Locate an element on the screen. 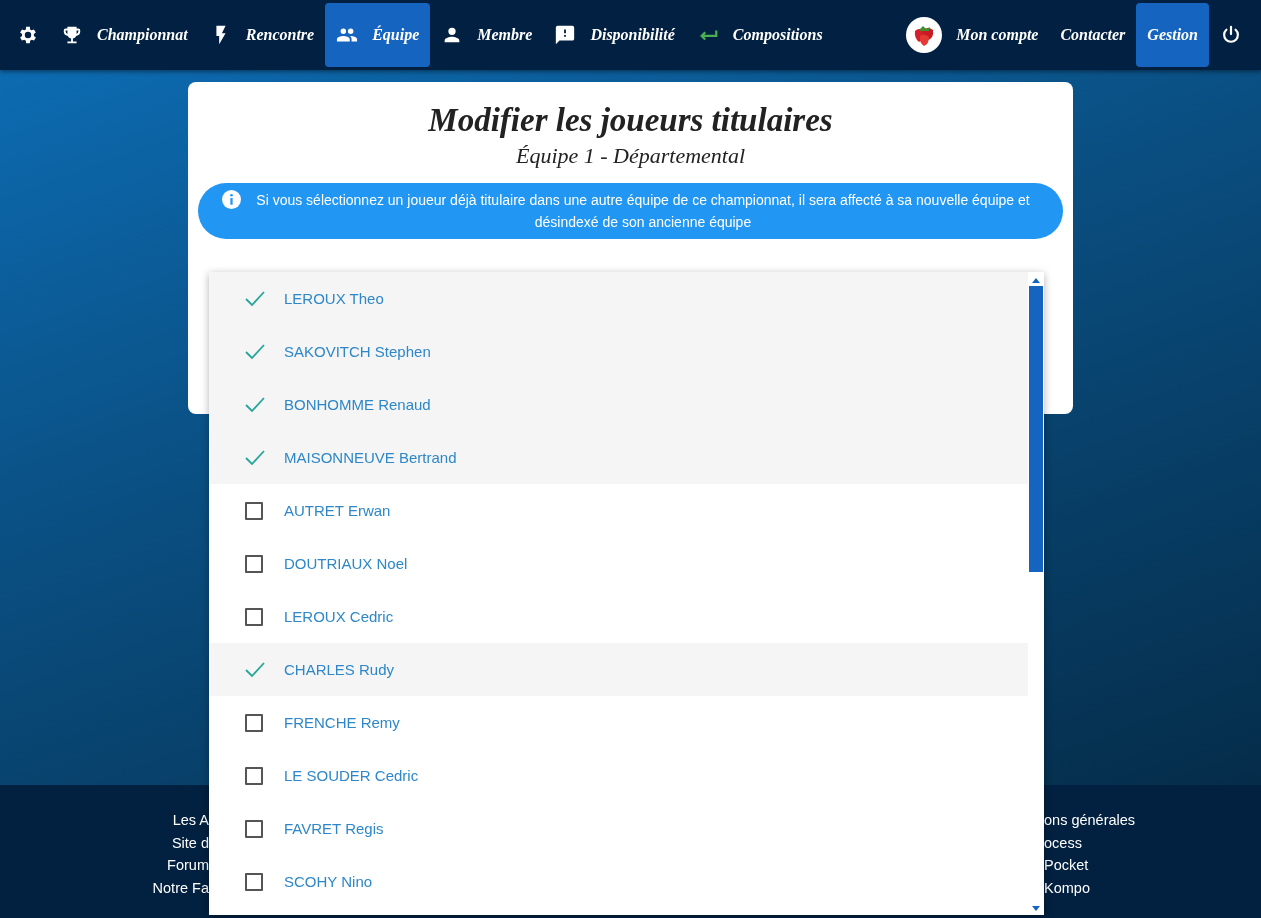  trophy-icon is located at coordinates (72, 35).